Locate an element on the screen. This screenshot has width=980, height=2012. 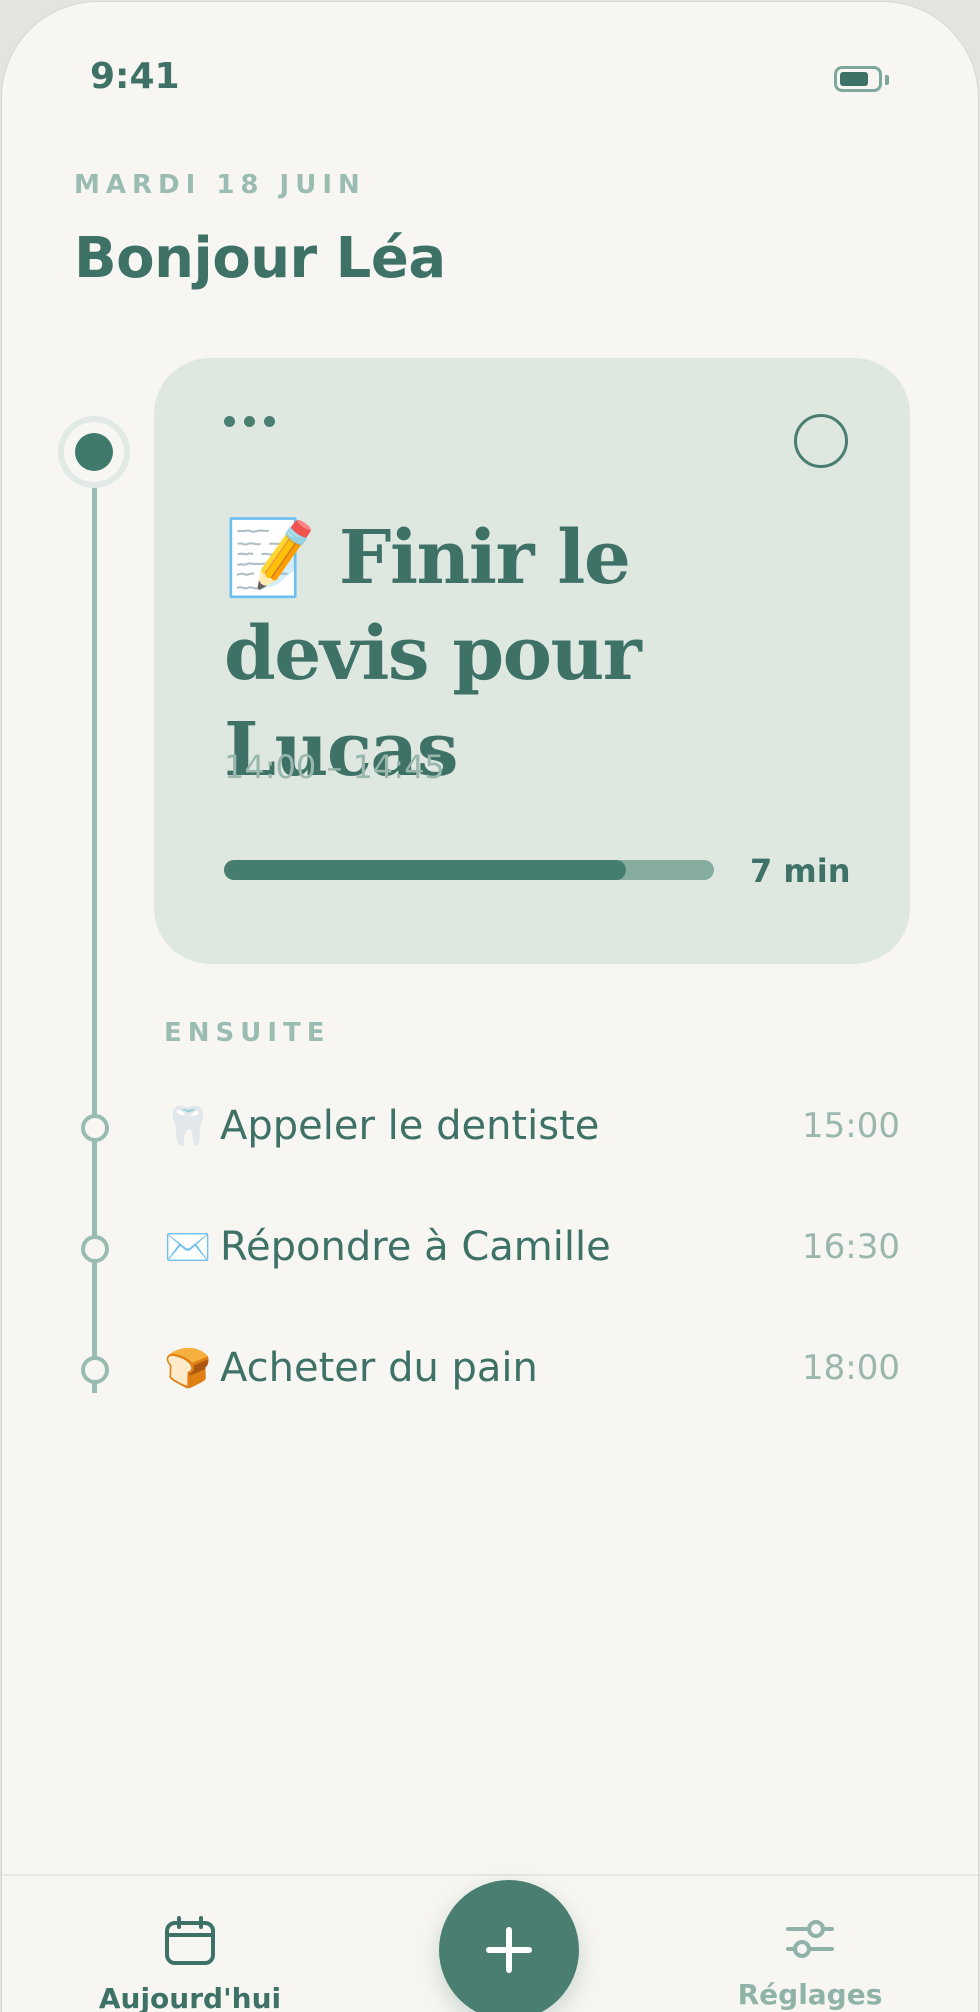
current-task-emoji: 📝 is located at coordinates (270, 558).